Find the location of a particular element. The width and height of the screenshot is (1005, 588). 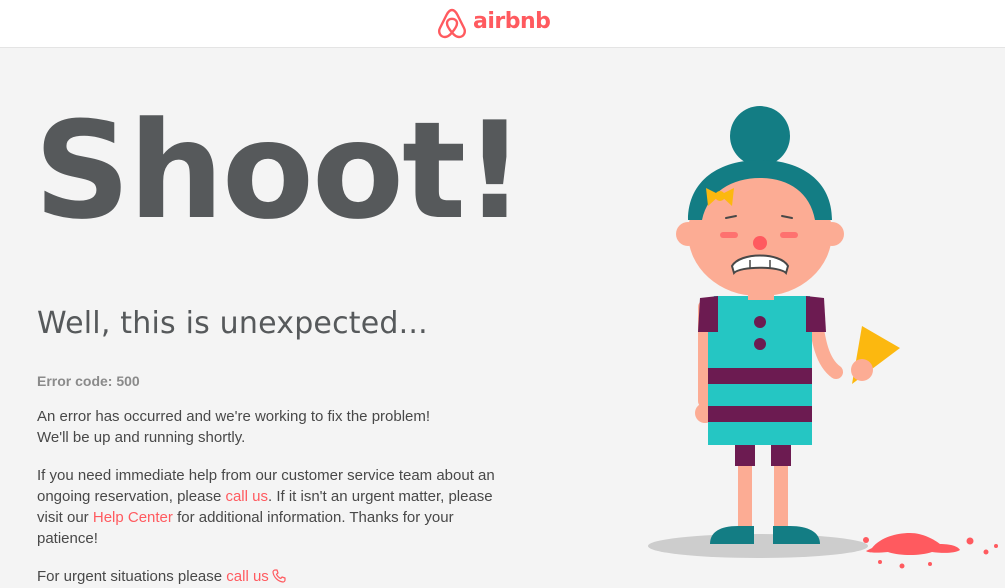

error-code-text: Error code: 500 is located at coordinates (88, 381).